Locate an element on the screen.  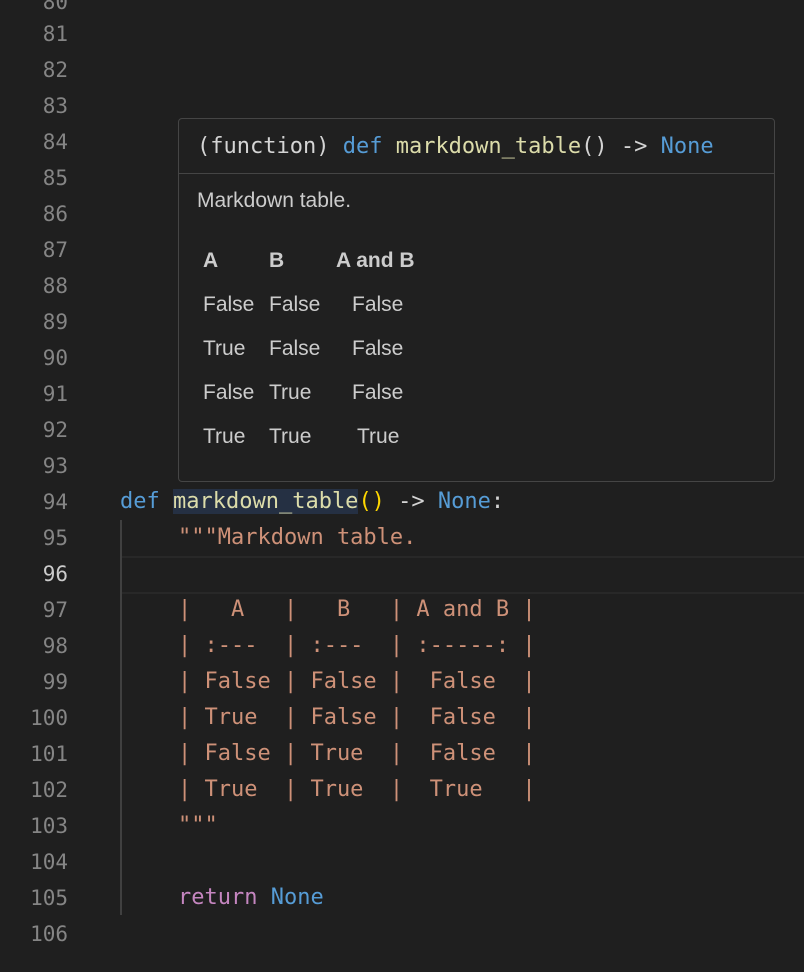
code-line-def: def markdown_table() -> None: is located at coordinates (312, 502).